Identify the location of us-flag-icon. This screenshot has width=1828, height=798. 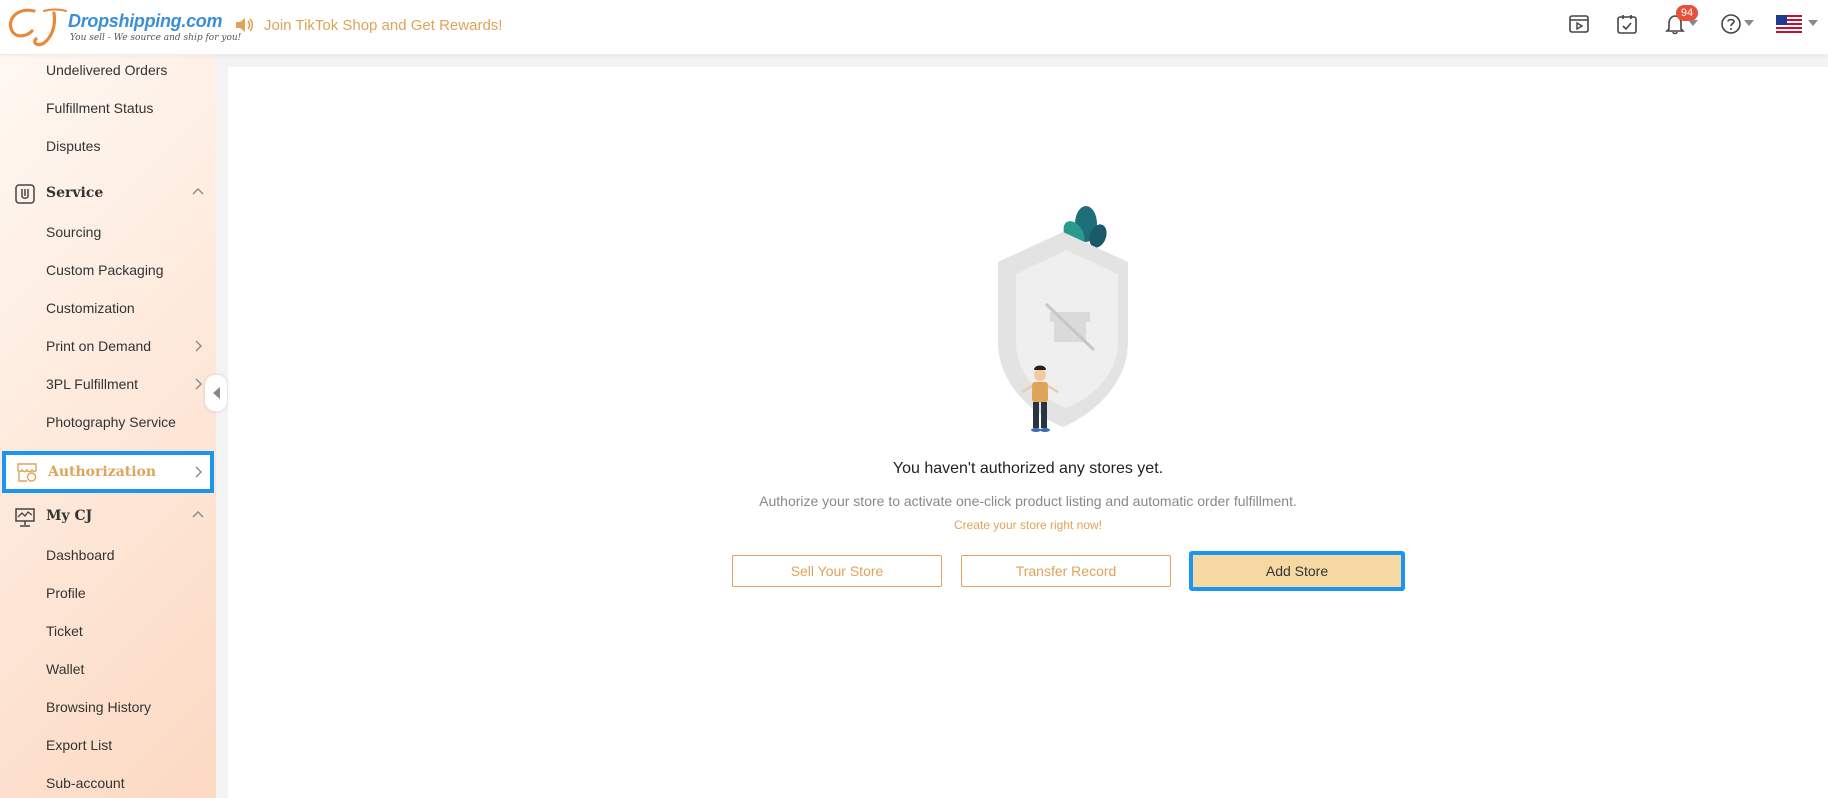
(1789, 24).